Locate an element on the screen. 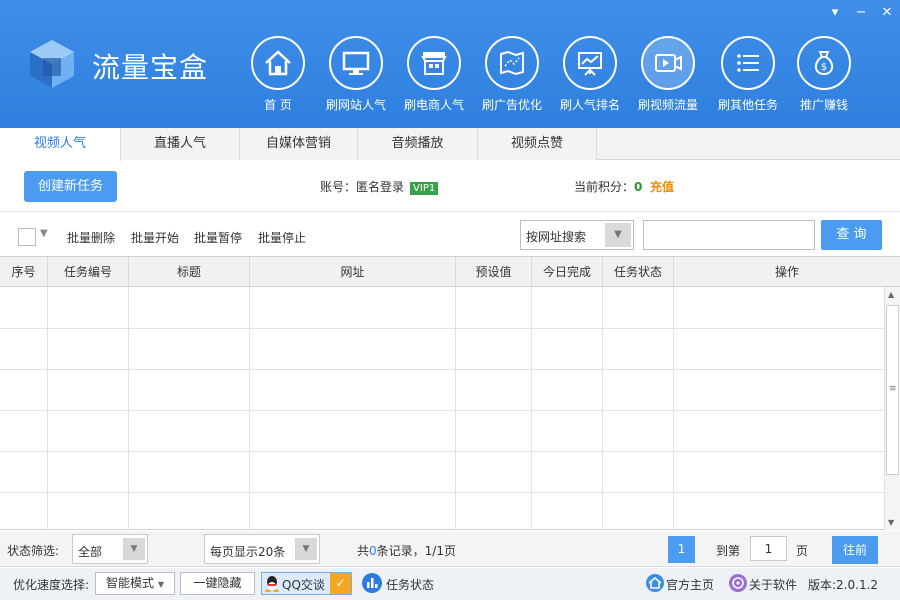 The image size is (900, 600). records-prefix: 共 is located at coordinates (363, 551).